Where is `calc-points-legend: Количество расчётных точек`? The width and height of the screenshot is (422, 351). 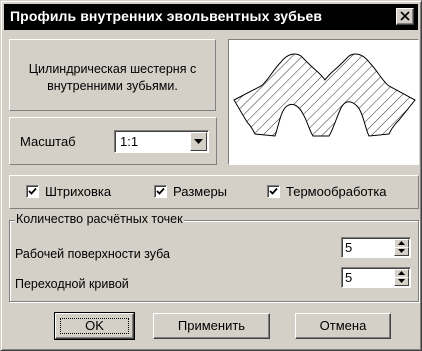
calc-points-legend: Количество расчётных точек is located at coordinates (99, 219).